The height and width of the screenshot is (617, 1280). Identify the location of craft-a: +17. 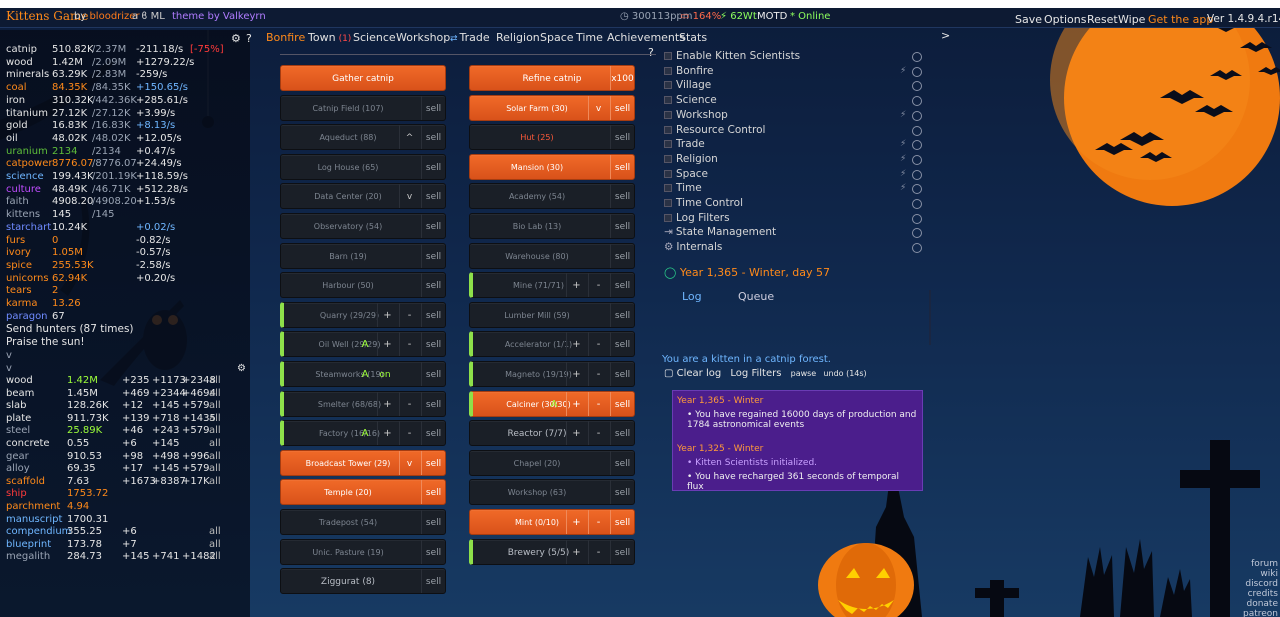
(132, 468).